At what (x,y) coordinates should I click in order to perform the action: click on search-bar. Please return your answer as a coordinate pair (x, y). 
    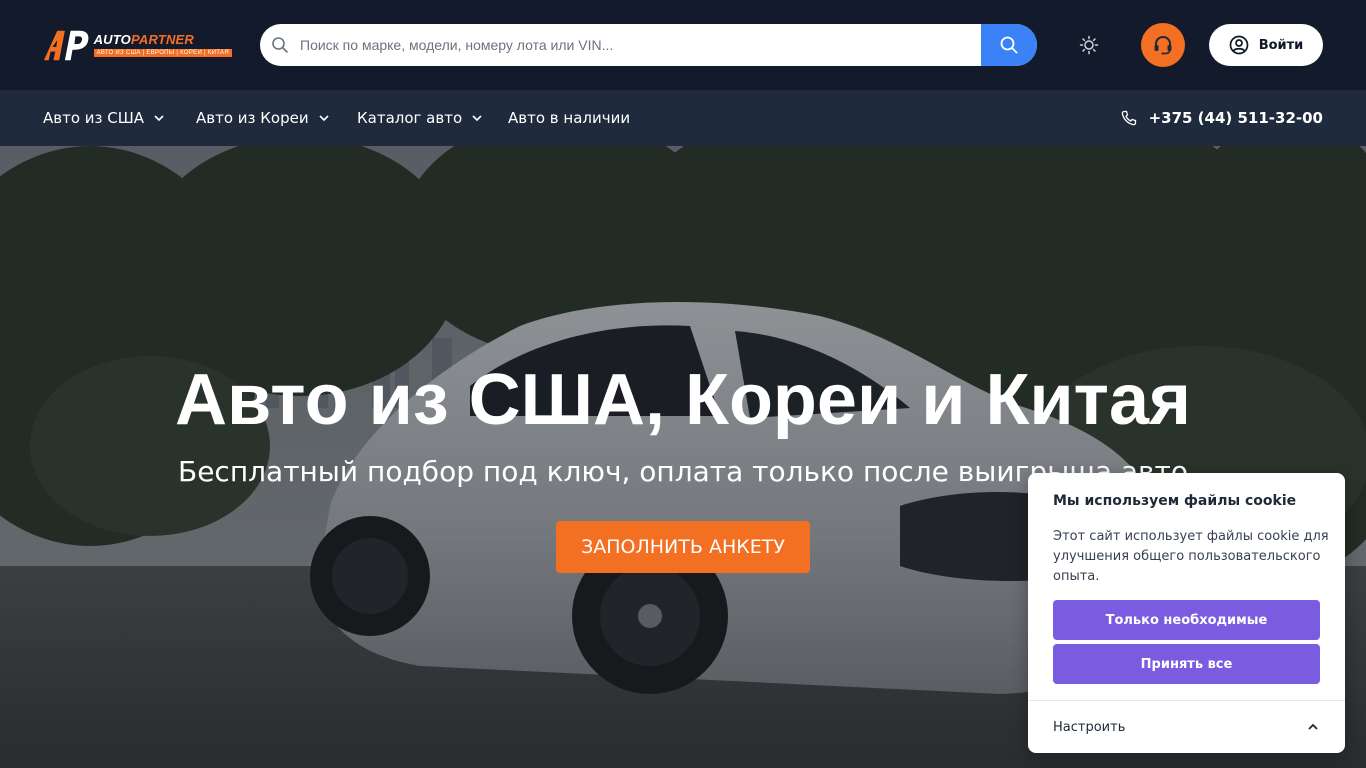
    Looking at the image, I should click on (648, 45).